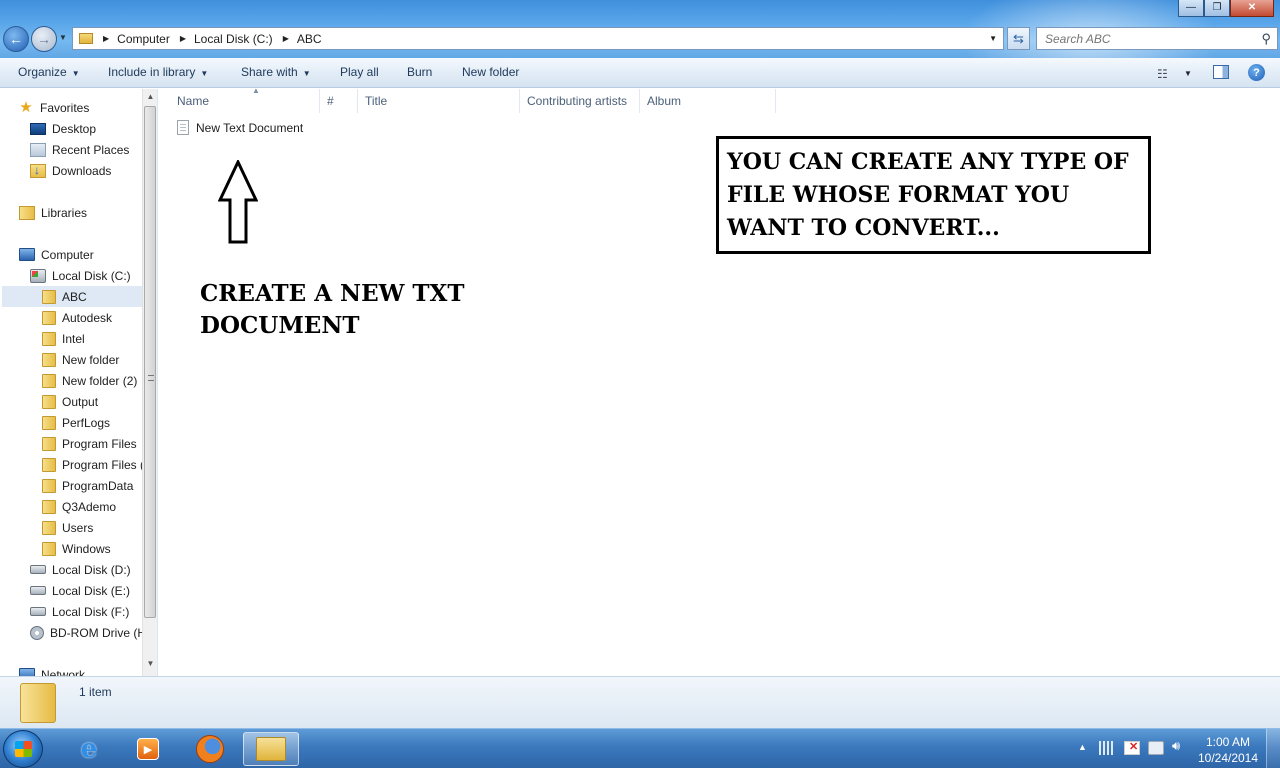 This screenshot has width=1280, height=768. I want to click on search-input, so click(1145, 38).